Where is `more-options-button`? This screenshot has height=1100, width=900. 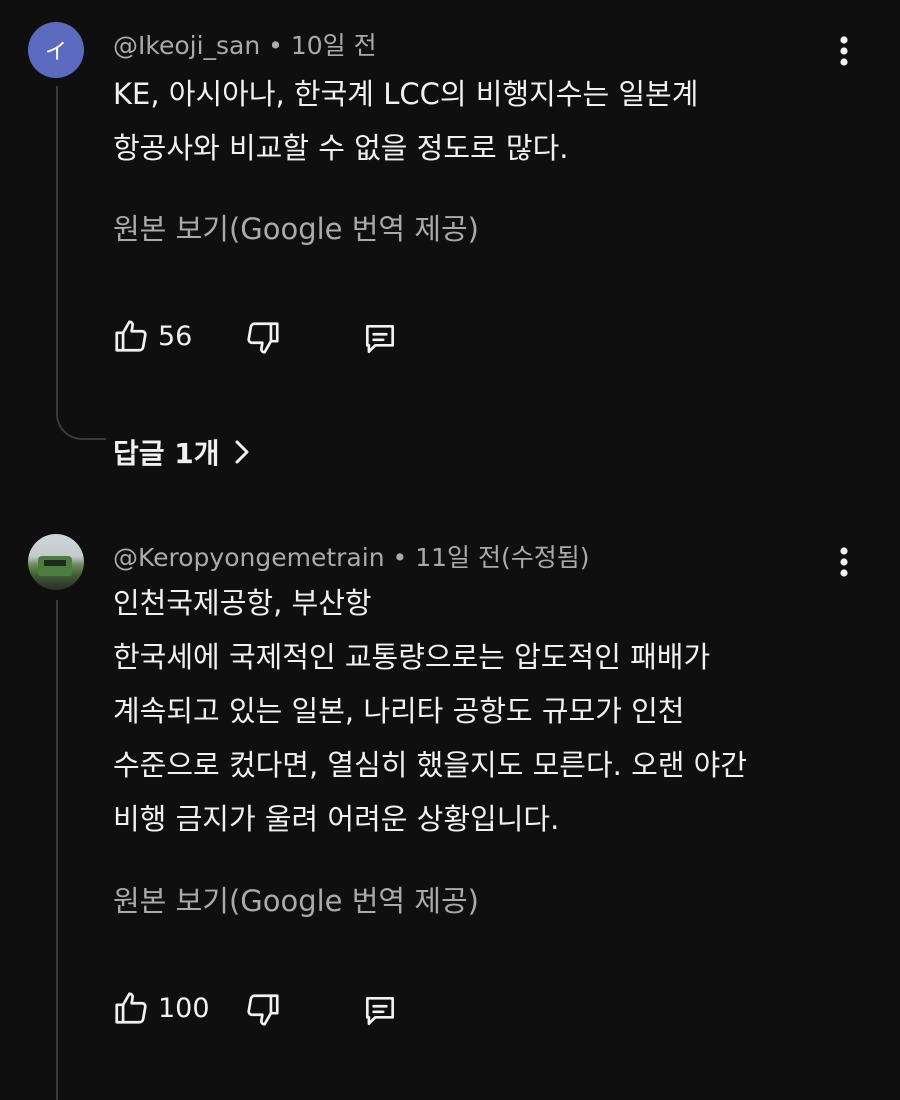 more-options-button is located at coordinates (844, 51).